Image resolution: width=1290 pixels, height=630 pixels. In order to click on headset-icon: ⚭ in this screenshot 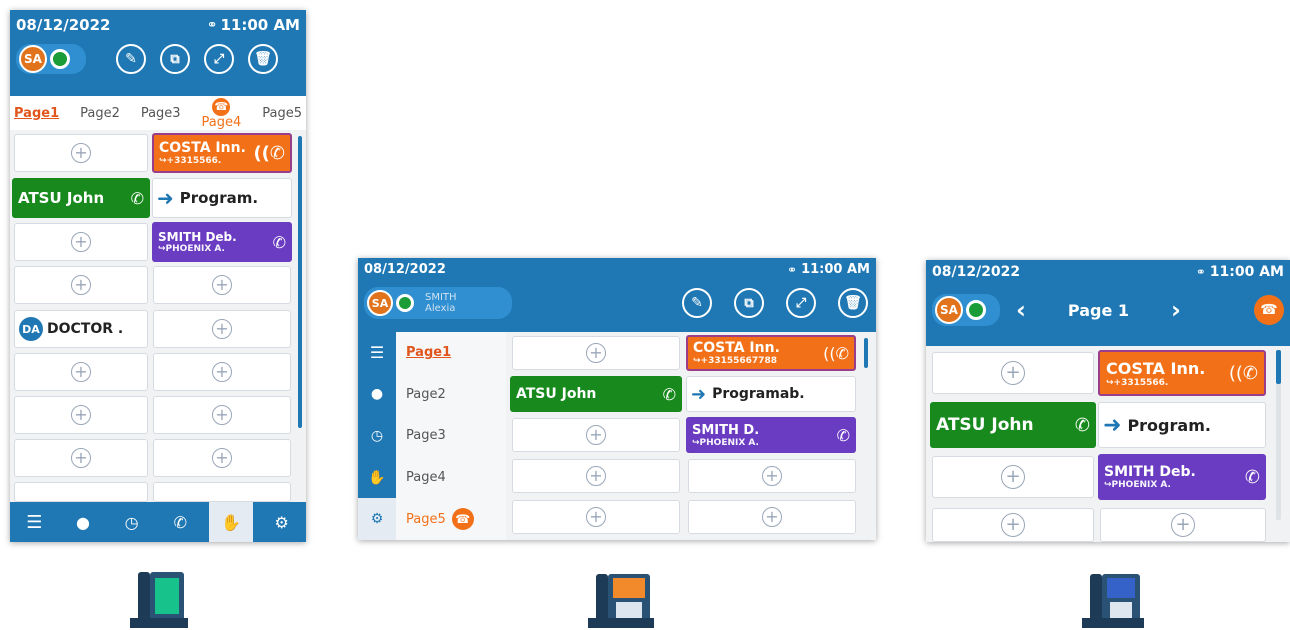, I will do `click(792, 269)`.